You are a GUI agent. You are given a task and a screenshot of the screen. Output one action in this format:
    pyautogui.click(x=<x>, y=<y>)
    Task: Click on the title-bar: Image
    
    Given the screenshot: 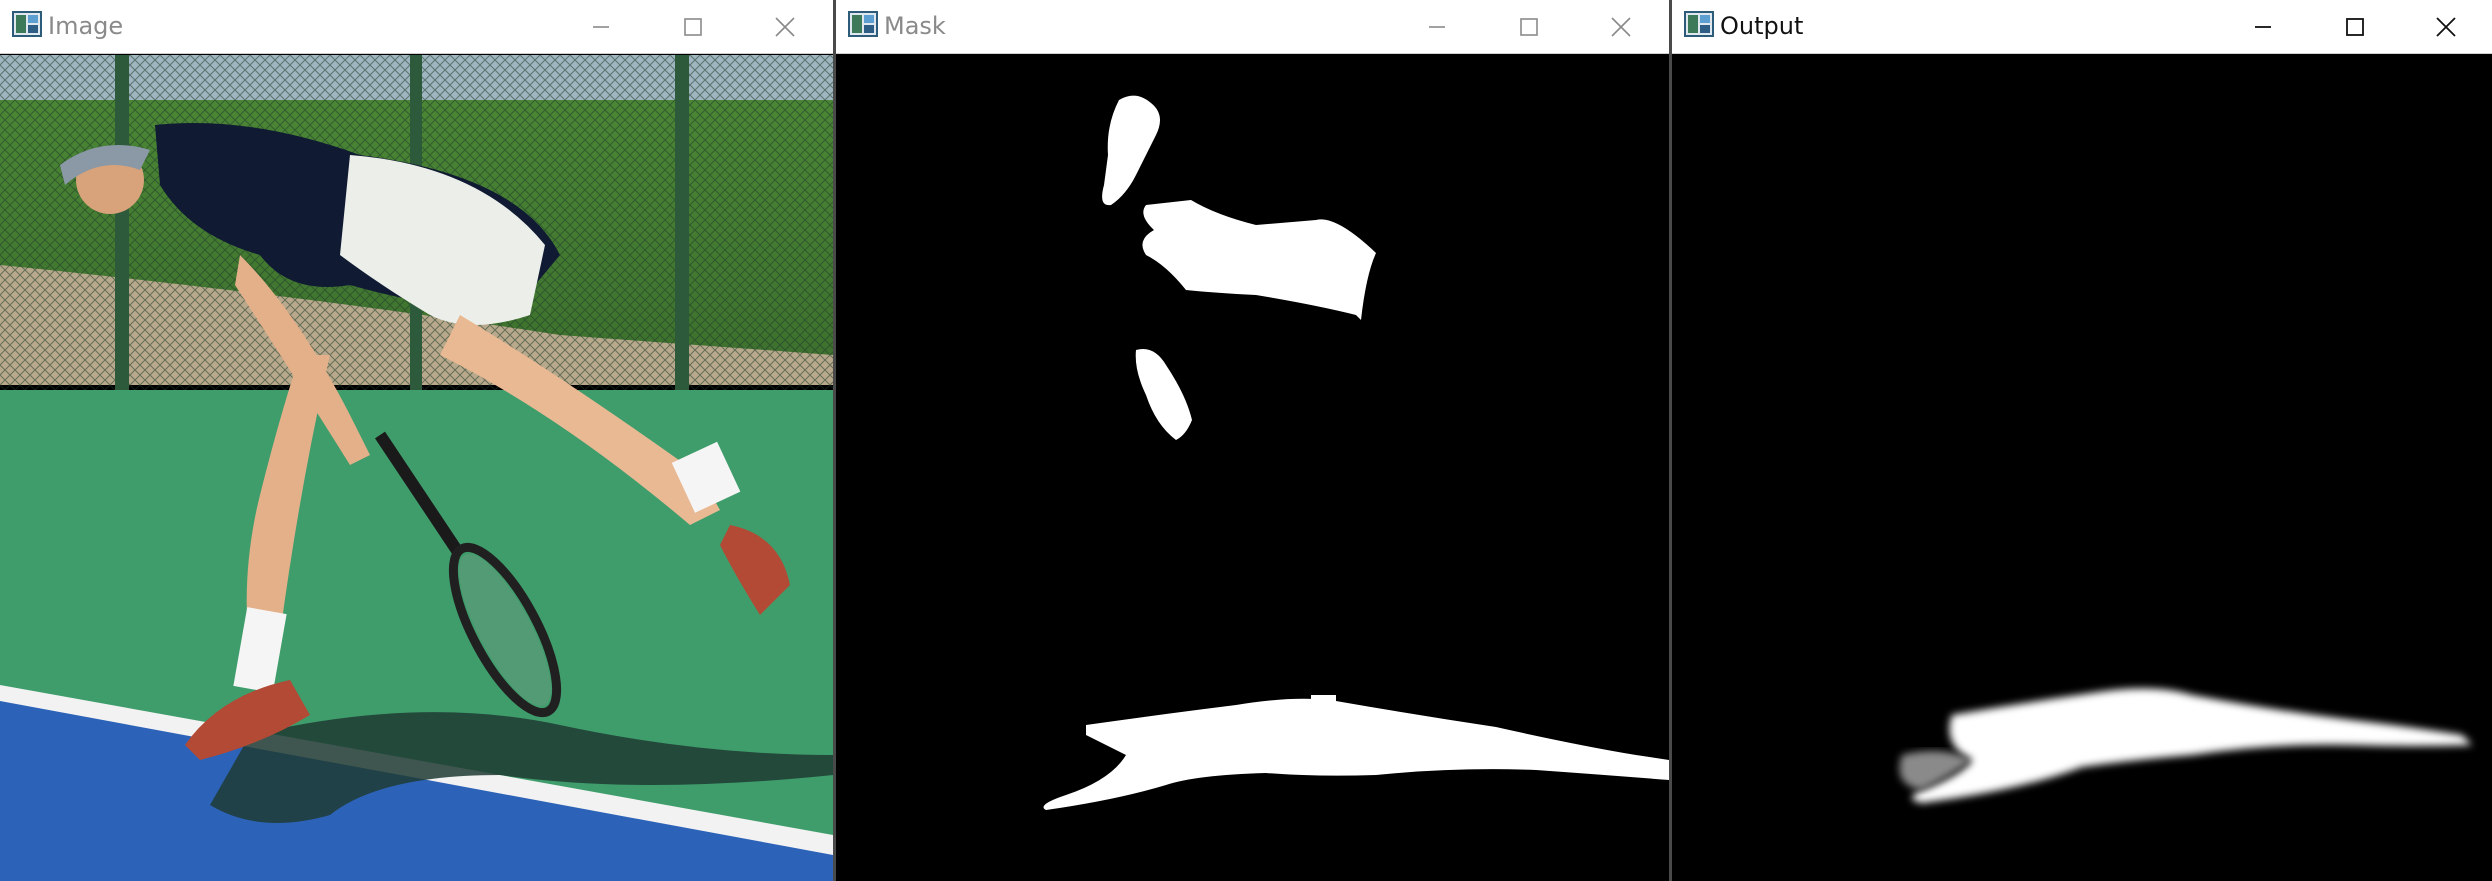 What is the action you would take?
    pyautogui.click(x=416, y=27)
    